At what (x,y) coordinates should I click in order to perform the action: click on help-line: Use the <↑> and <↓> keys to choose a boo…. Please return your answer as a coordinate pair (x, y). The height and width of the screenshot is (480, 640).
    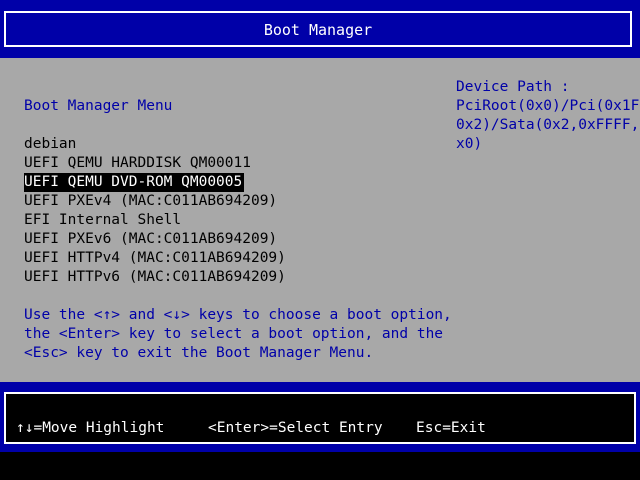
    Looking at the image, I should click on (238, 315).